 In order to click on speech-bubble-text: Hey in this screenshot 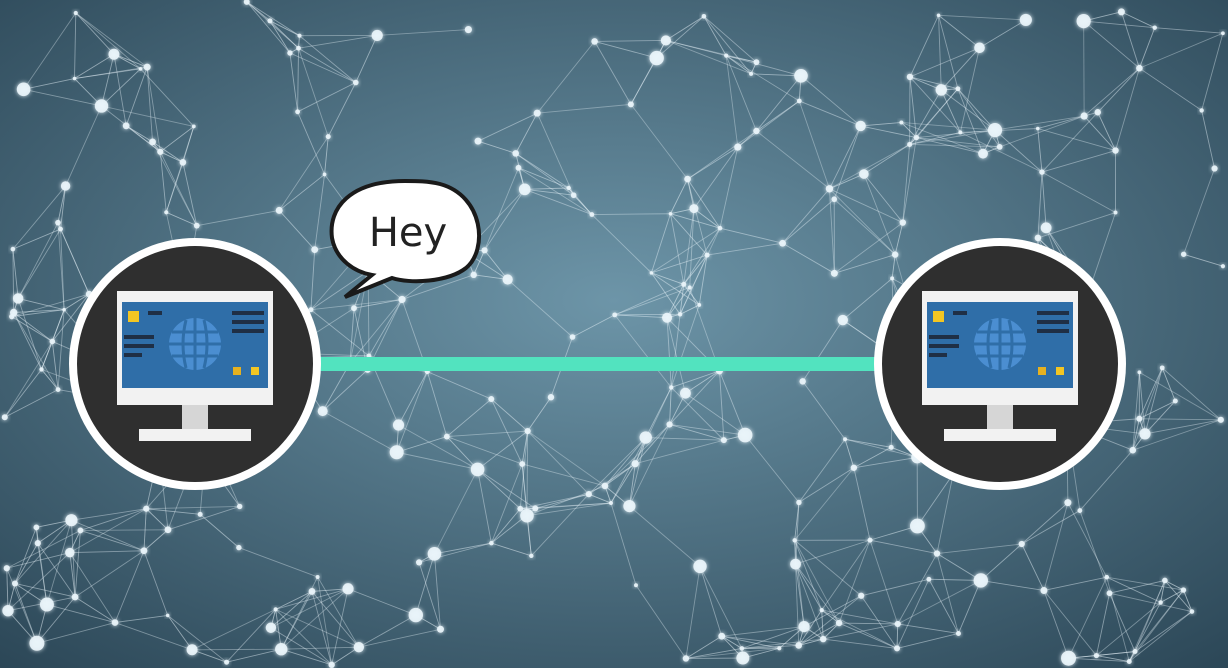, I will do `click(408, 233)`.